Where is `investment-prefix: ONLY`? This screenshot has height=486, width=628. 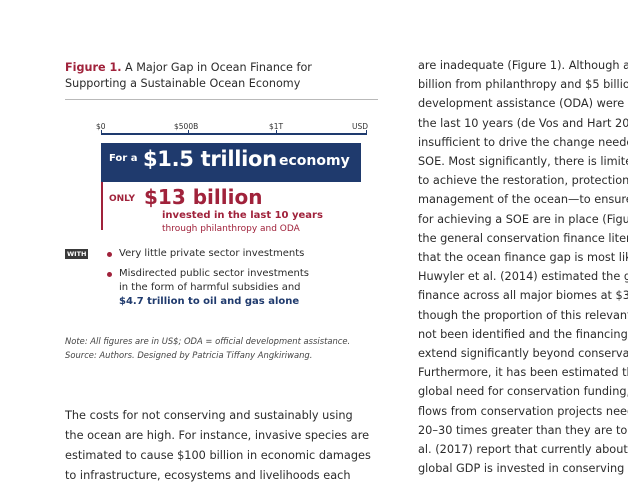
investment-prefix: ONLY is located at coordinates (122, 199).